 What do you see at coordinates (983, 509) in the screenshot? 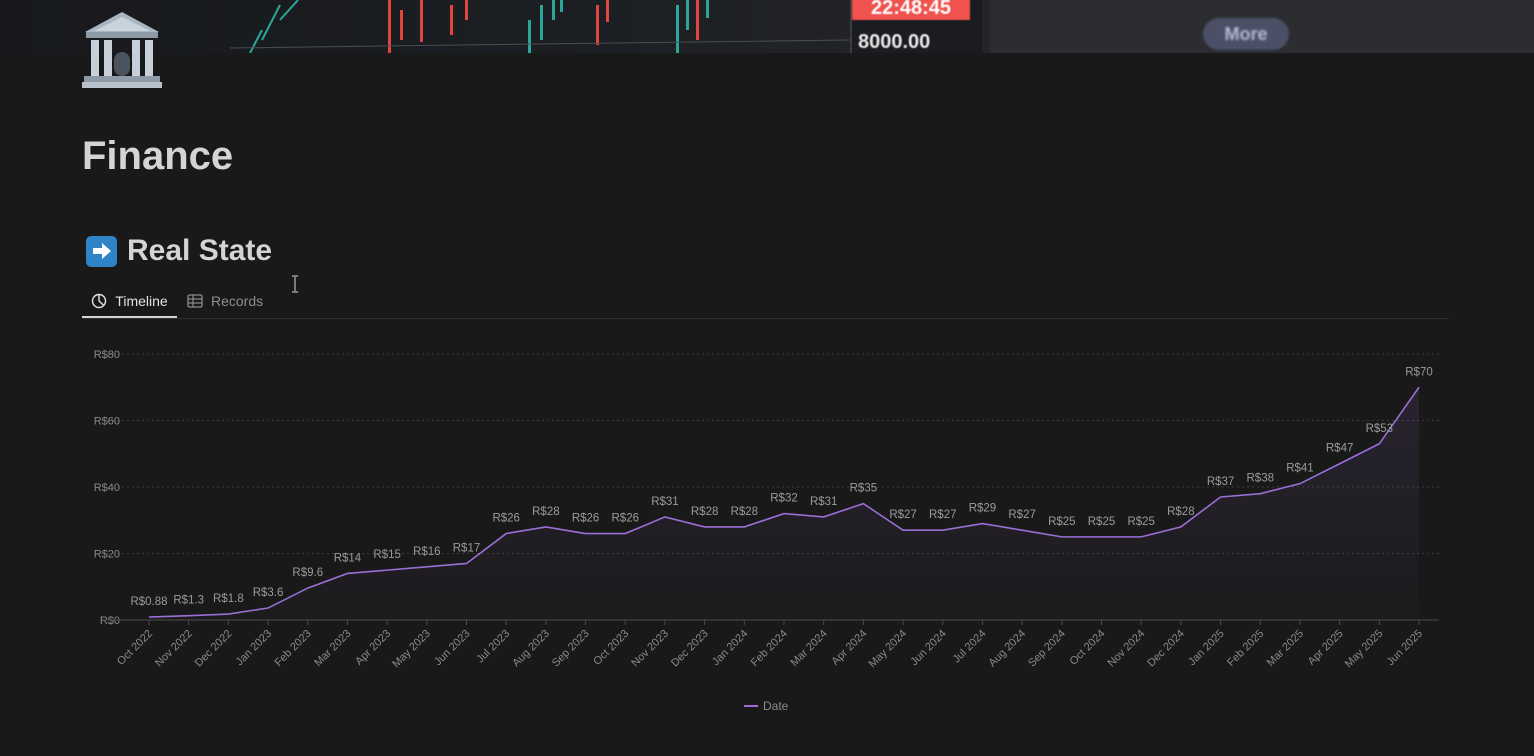
I see `data-label: R$29` at bounding box center [983, 509].